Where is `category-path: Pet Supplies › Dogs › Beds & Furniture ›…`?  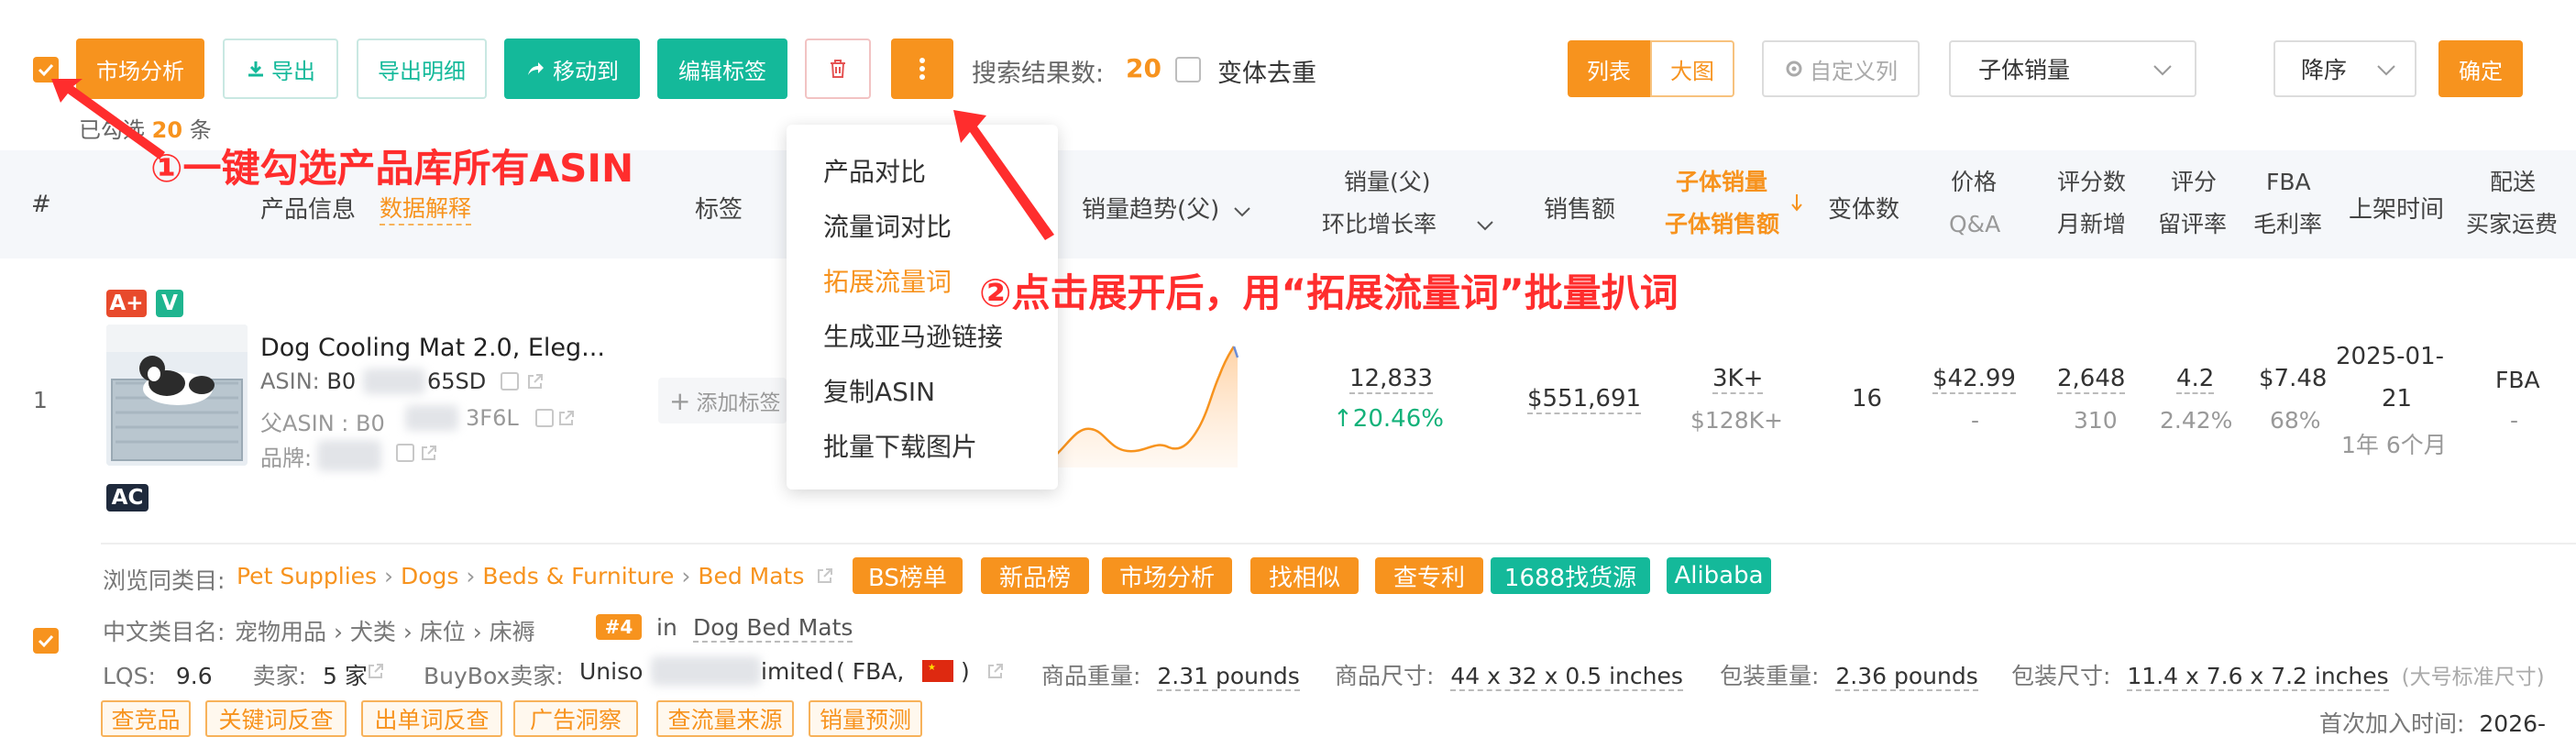
category-path: Pet Supplies › Dogs › Beds & Furniture ›… is located at coordinates (521, 576).